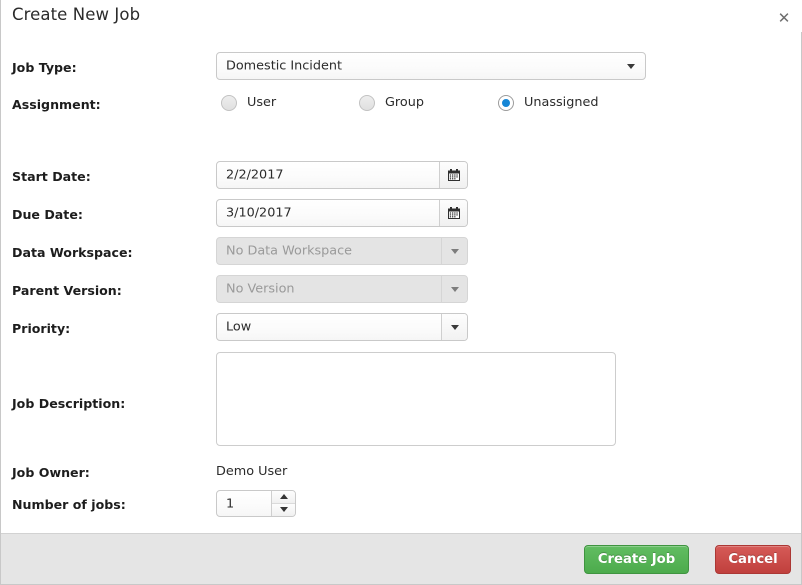 This screenshot has height=585, width=802. I want to click on number-of-jobs-label: Number of jobs:, so click(69, 504).